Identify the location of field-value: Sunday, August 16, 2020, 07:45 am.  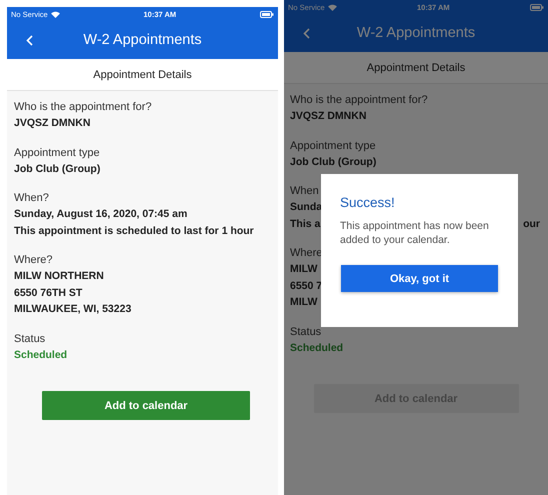
(101, 214).